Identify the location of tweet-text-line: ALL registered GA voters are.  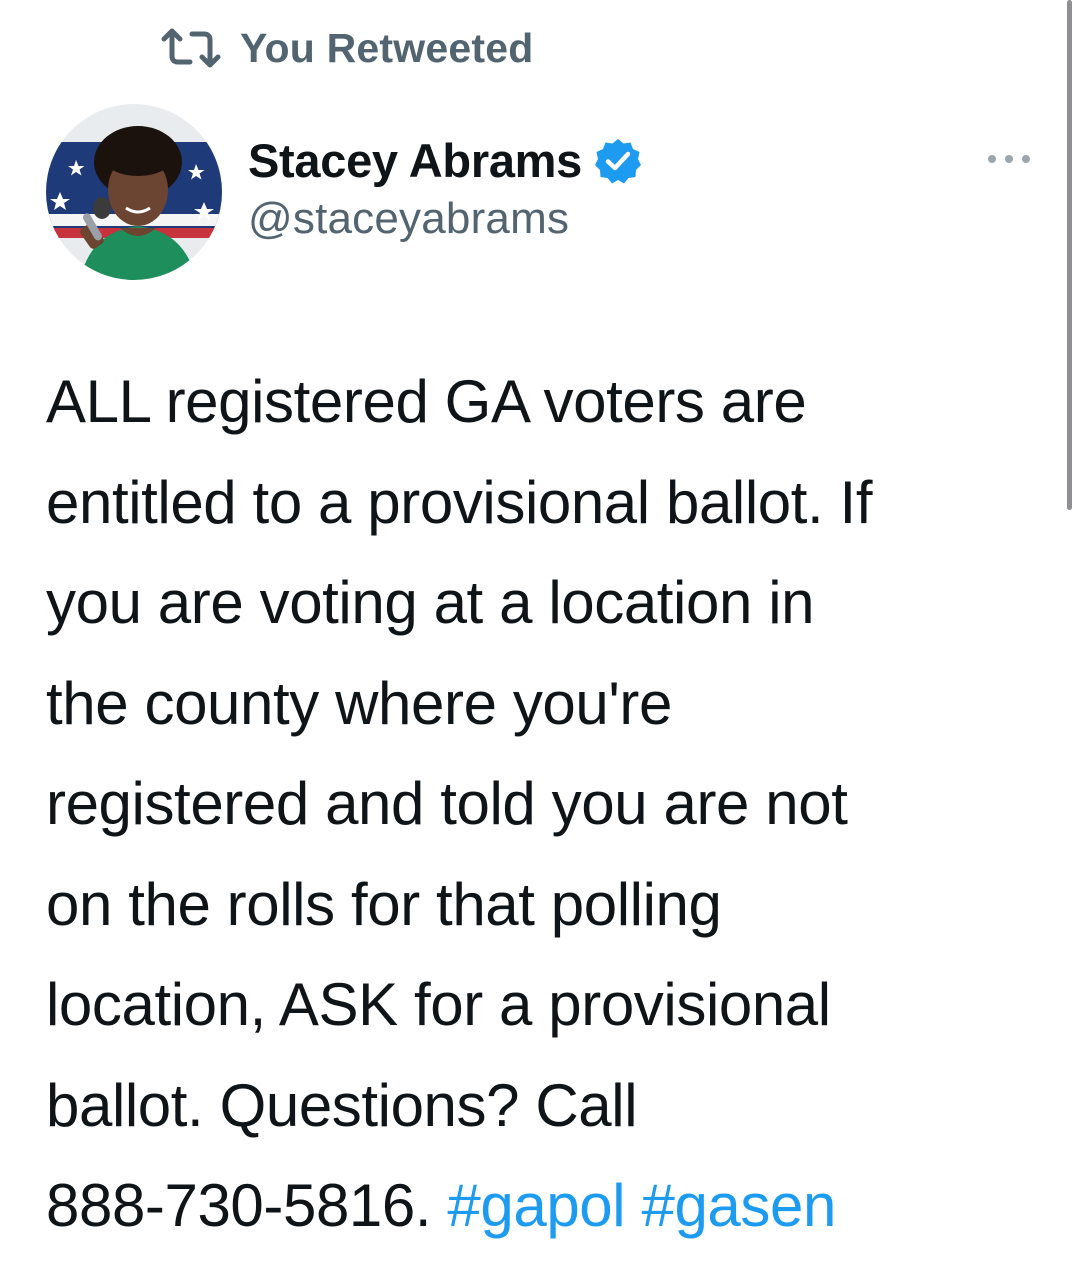
(426, 401).